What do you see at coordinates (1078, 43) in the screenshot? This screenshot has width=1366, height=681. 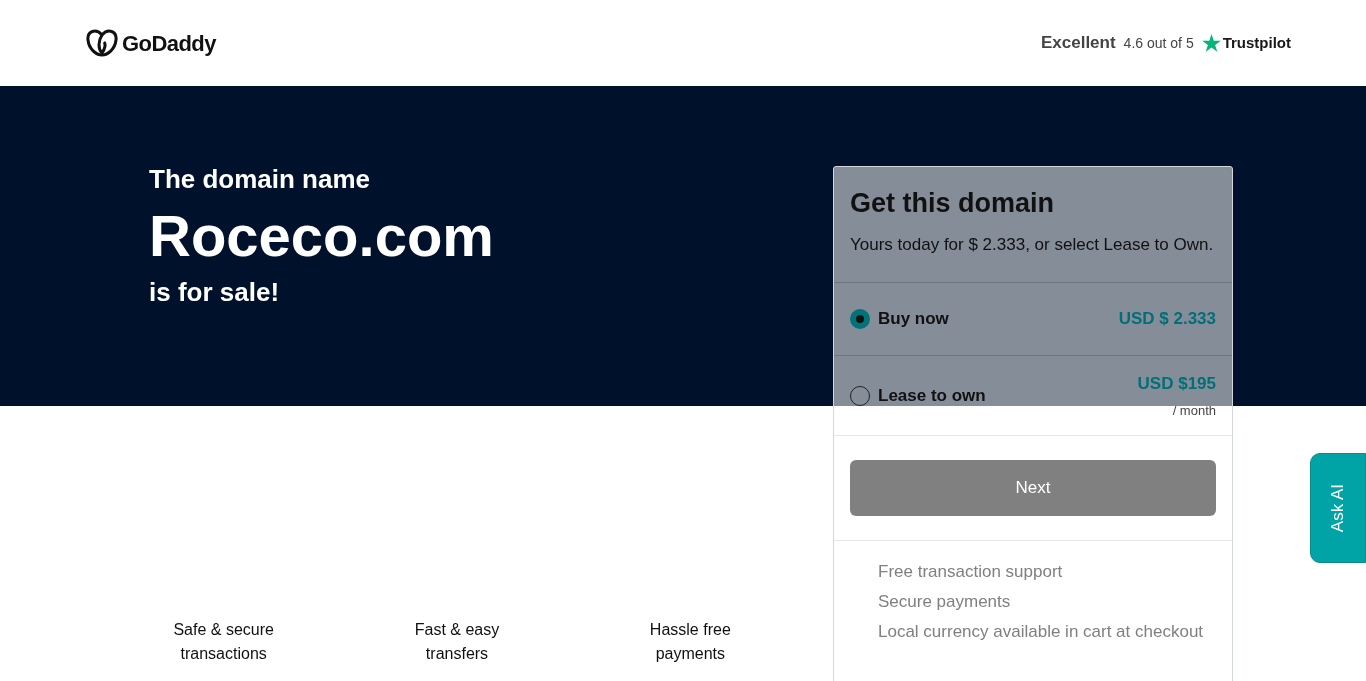 I see `rating-label: Excellent` at bounding box center [1078, 43].